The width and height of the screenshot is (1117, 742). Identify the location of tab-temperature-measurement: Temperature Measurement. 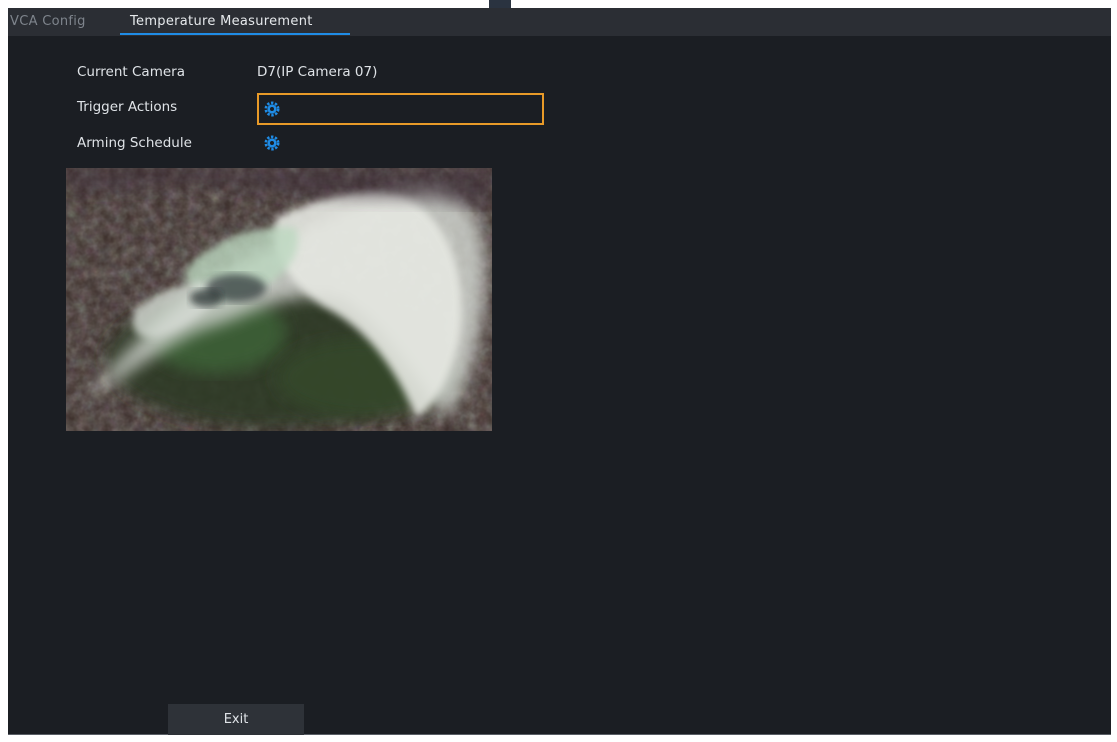
(235, 22).